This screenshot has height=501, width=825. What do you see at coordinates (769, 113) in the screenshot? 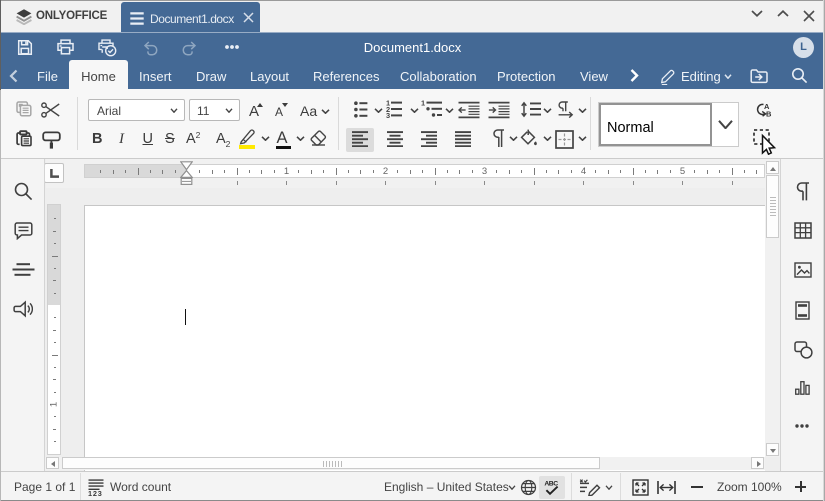
I see `svg-text: B` at bounding box center [769, 113].